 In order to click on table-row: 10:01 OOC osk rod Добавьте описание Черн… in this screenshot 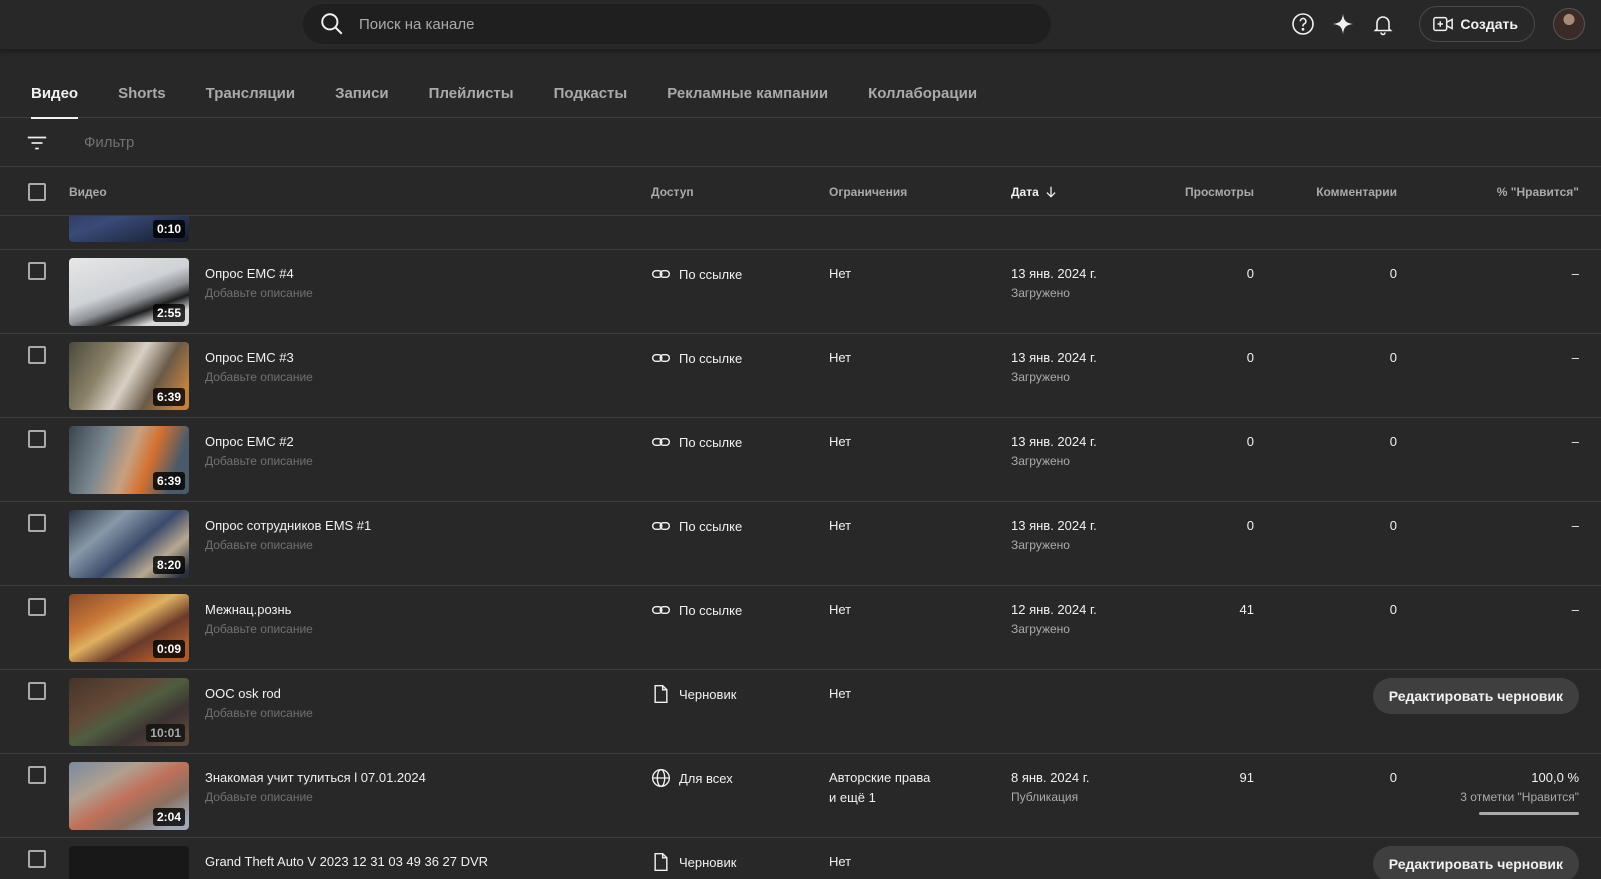, I will do `click(800, 712)`.